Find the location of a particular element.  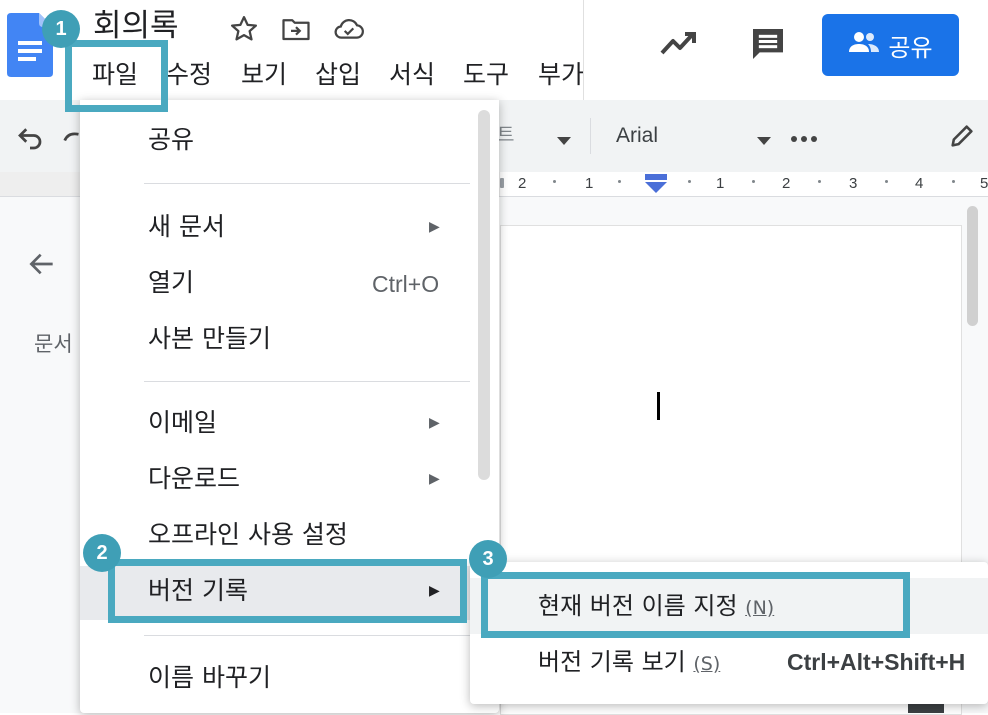

menu-tools: 도구 is located at coordinates (486, 75).